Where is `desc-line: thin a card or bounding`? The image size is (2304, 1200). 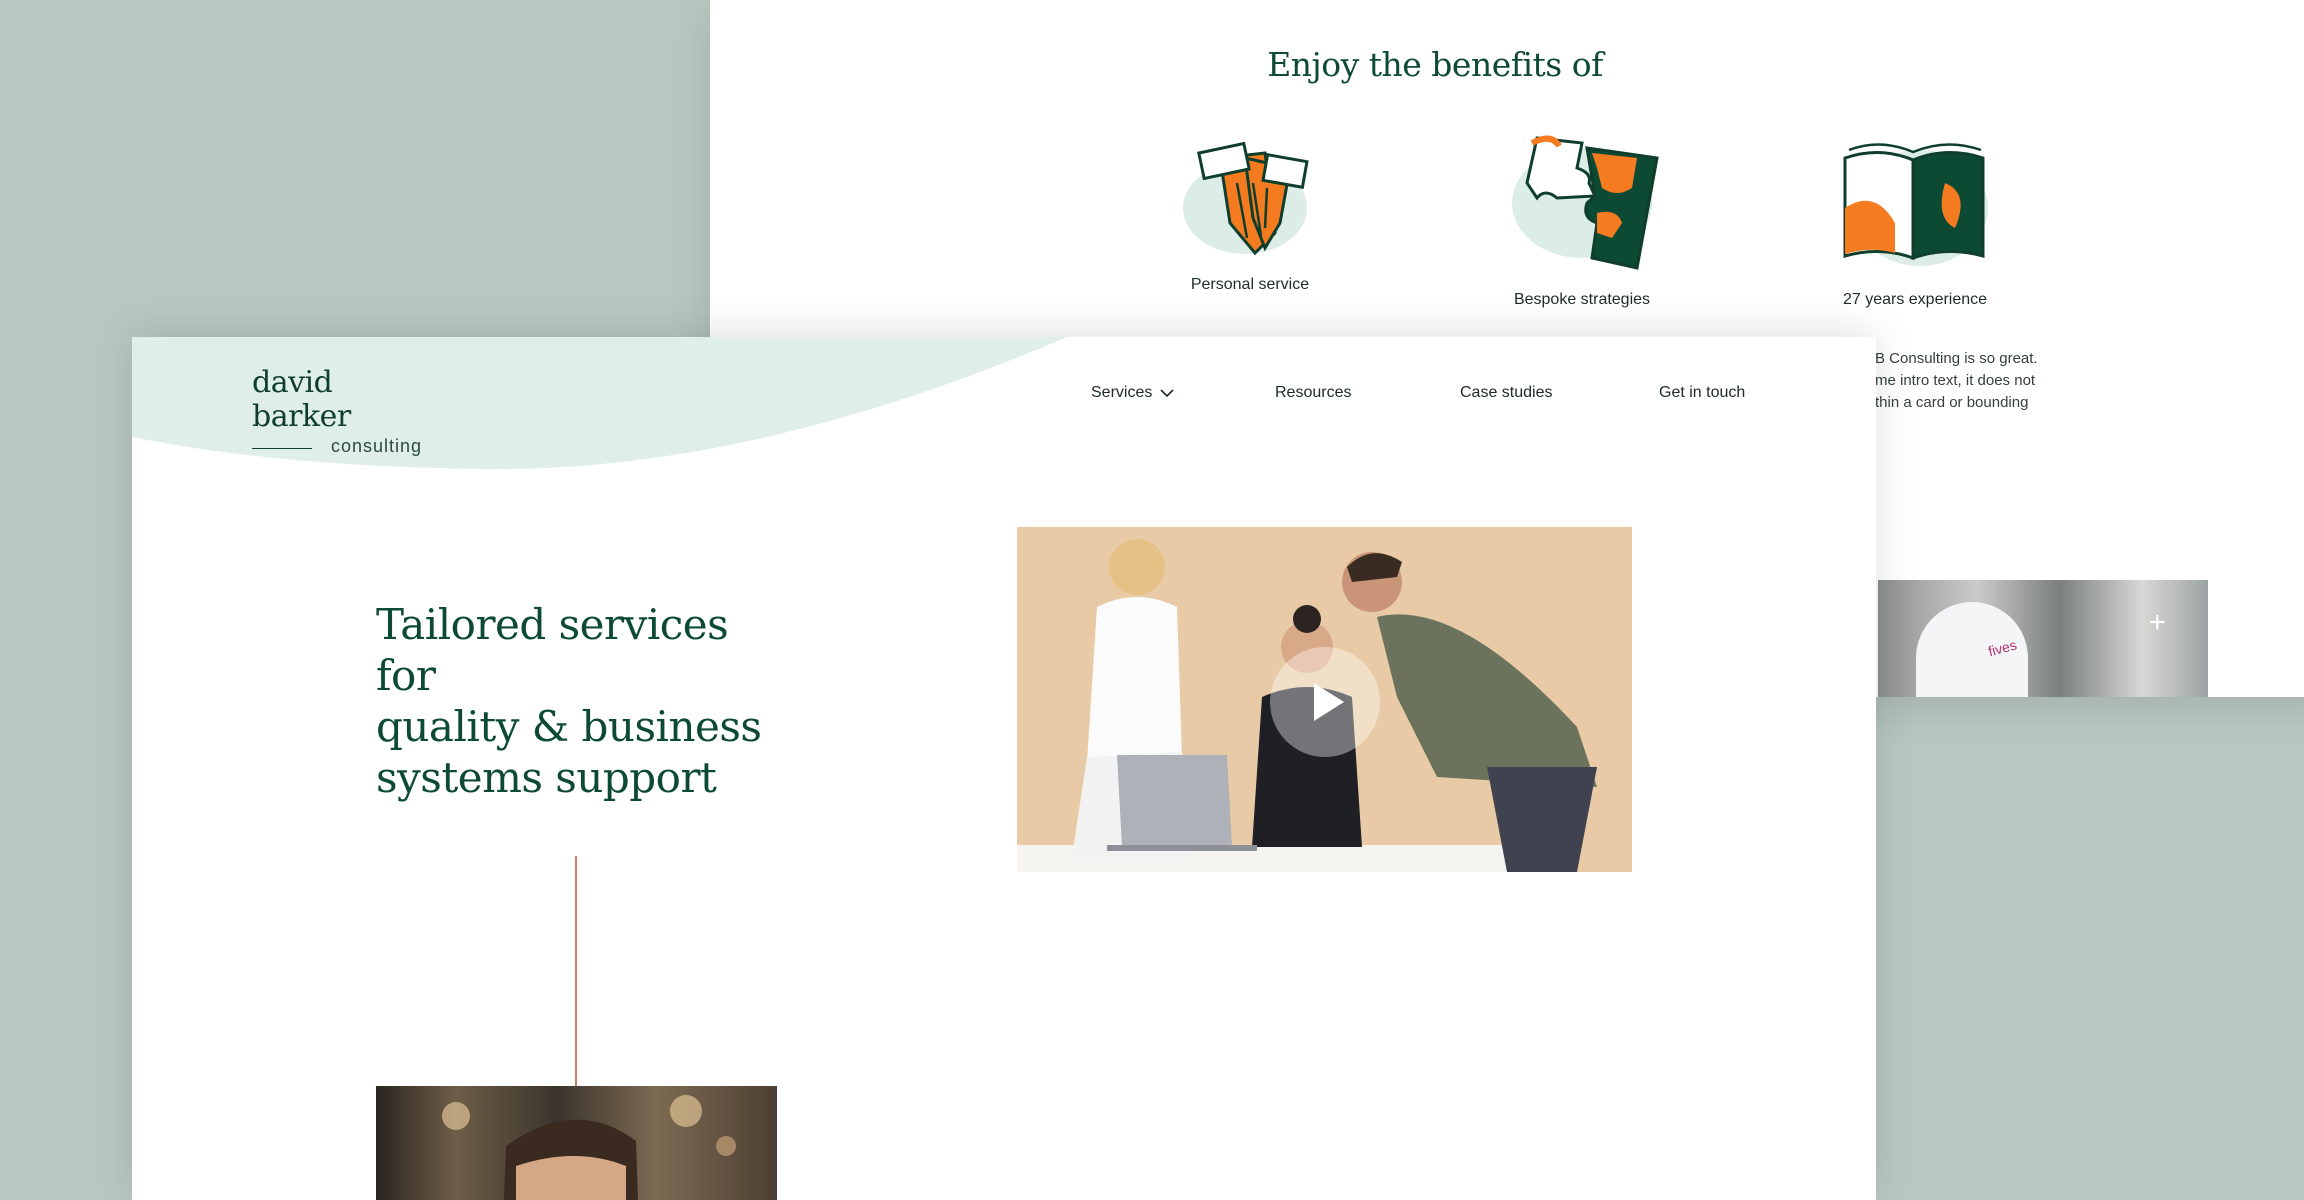 desc-line: thin a card or bounding is located at coordinates (1952, 402).